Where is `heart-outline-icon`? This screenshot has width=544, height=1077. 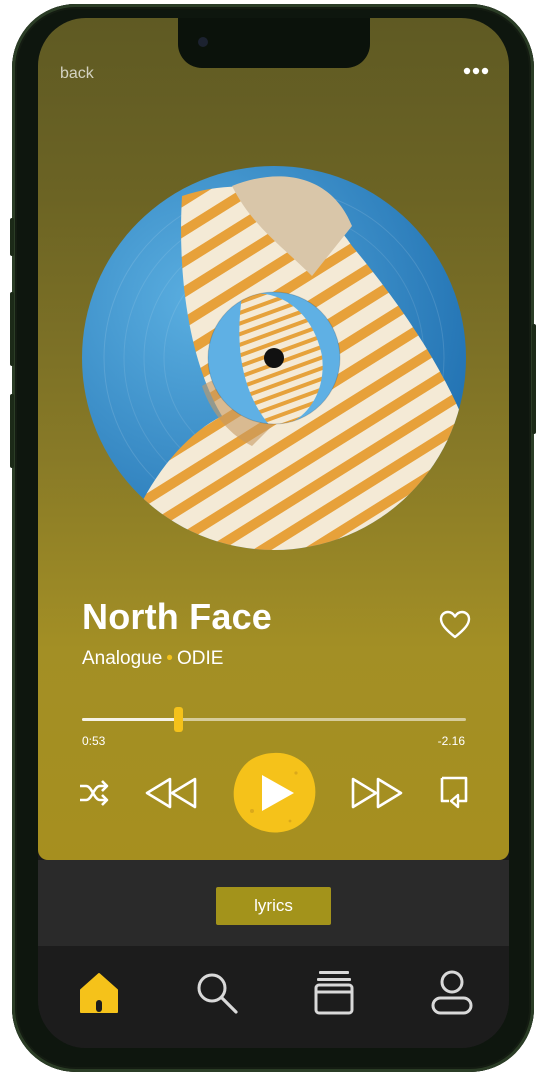 heart-outline-icon is located at coordinates (455, 625).